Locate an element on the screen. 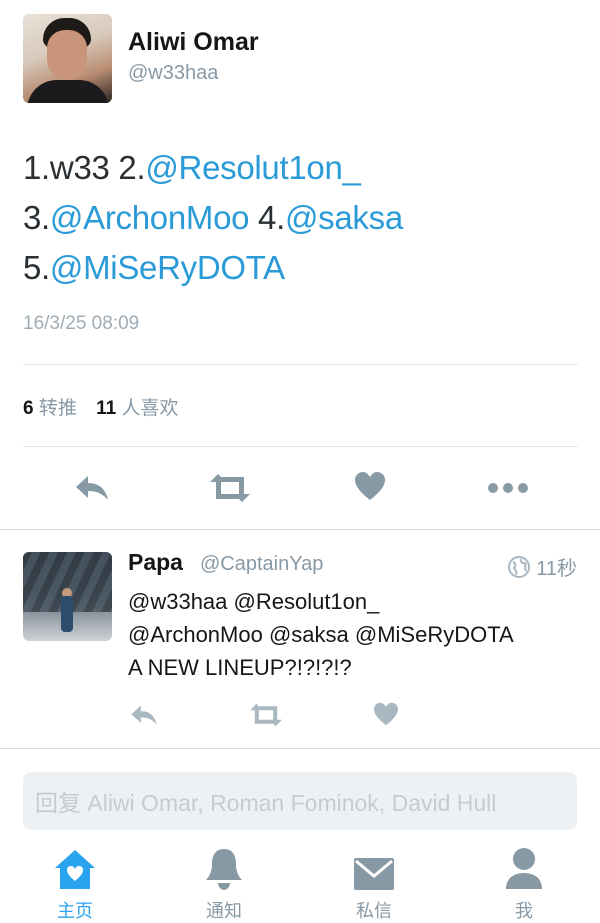 The height and width of the screenshot is (923, 600). mention-link: @Resolut1on_ is located at coordinates (253, 167).